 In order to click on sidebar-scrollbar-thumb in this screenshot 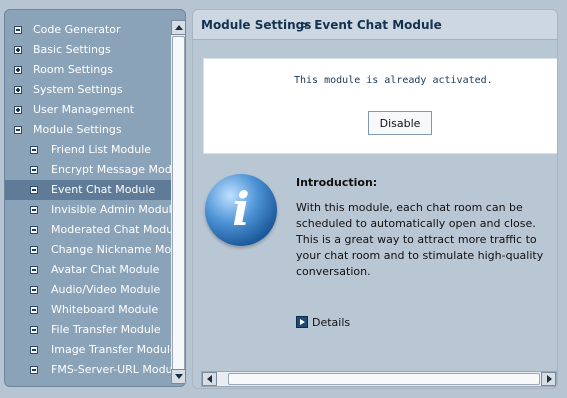, I will do `click(178, 204)`.